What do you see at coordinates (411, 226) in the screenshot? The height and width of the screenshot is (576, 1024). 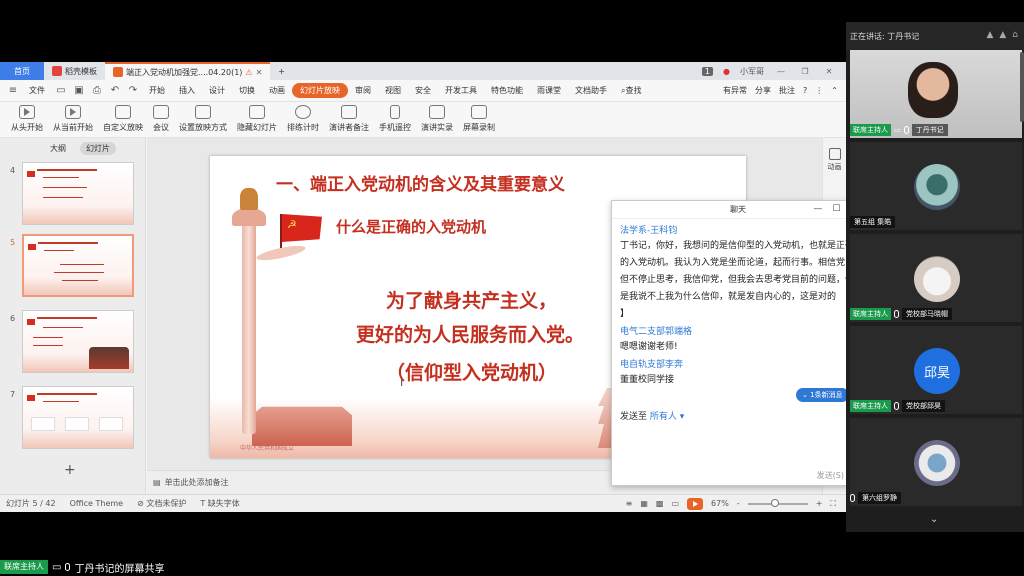 I see `slide-subtitle: 什么是正确的入党动机` at bounding box center [411, 226].